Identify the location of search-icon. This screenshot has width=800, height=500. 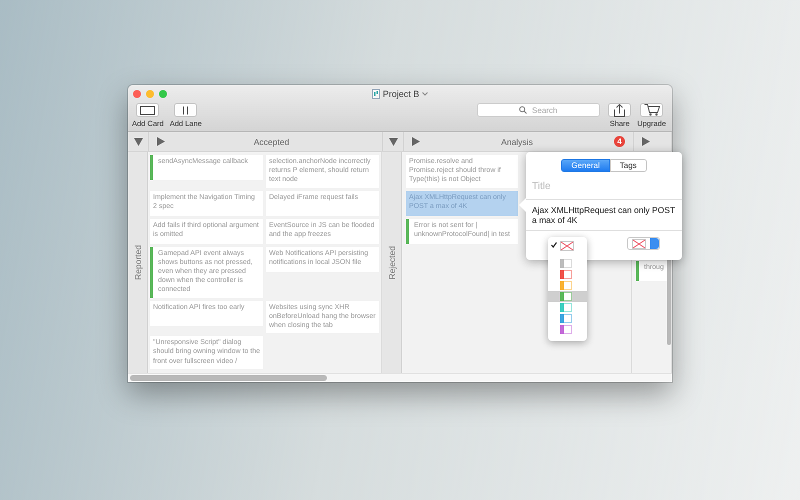
(523, 110).